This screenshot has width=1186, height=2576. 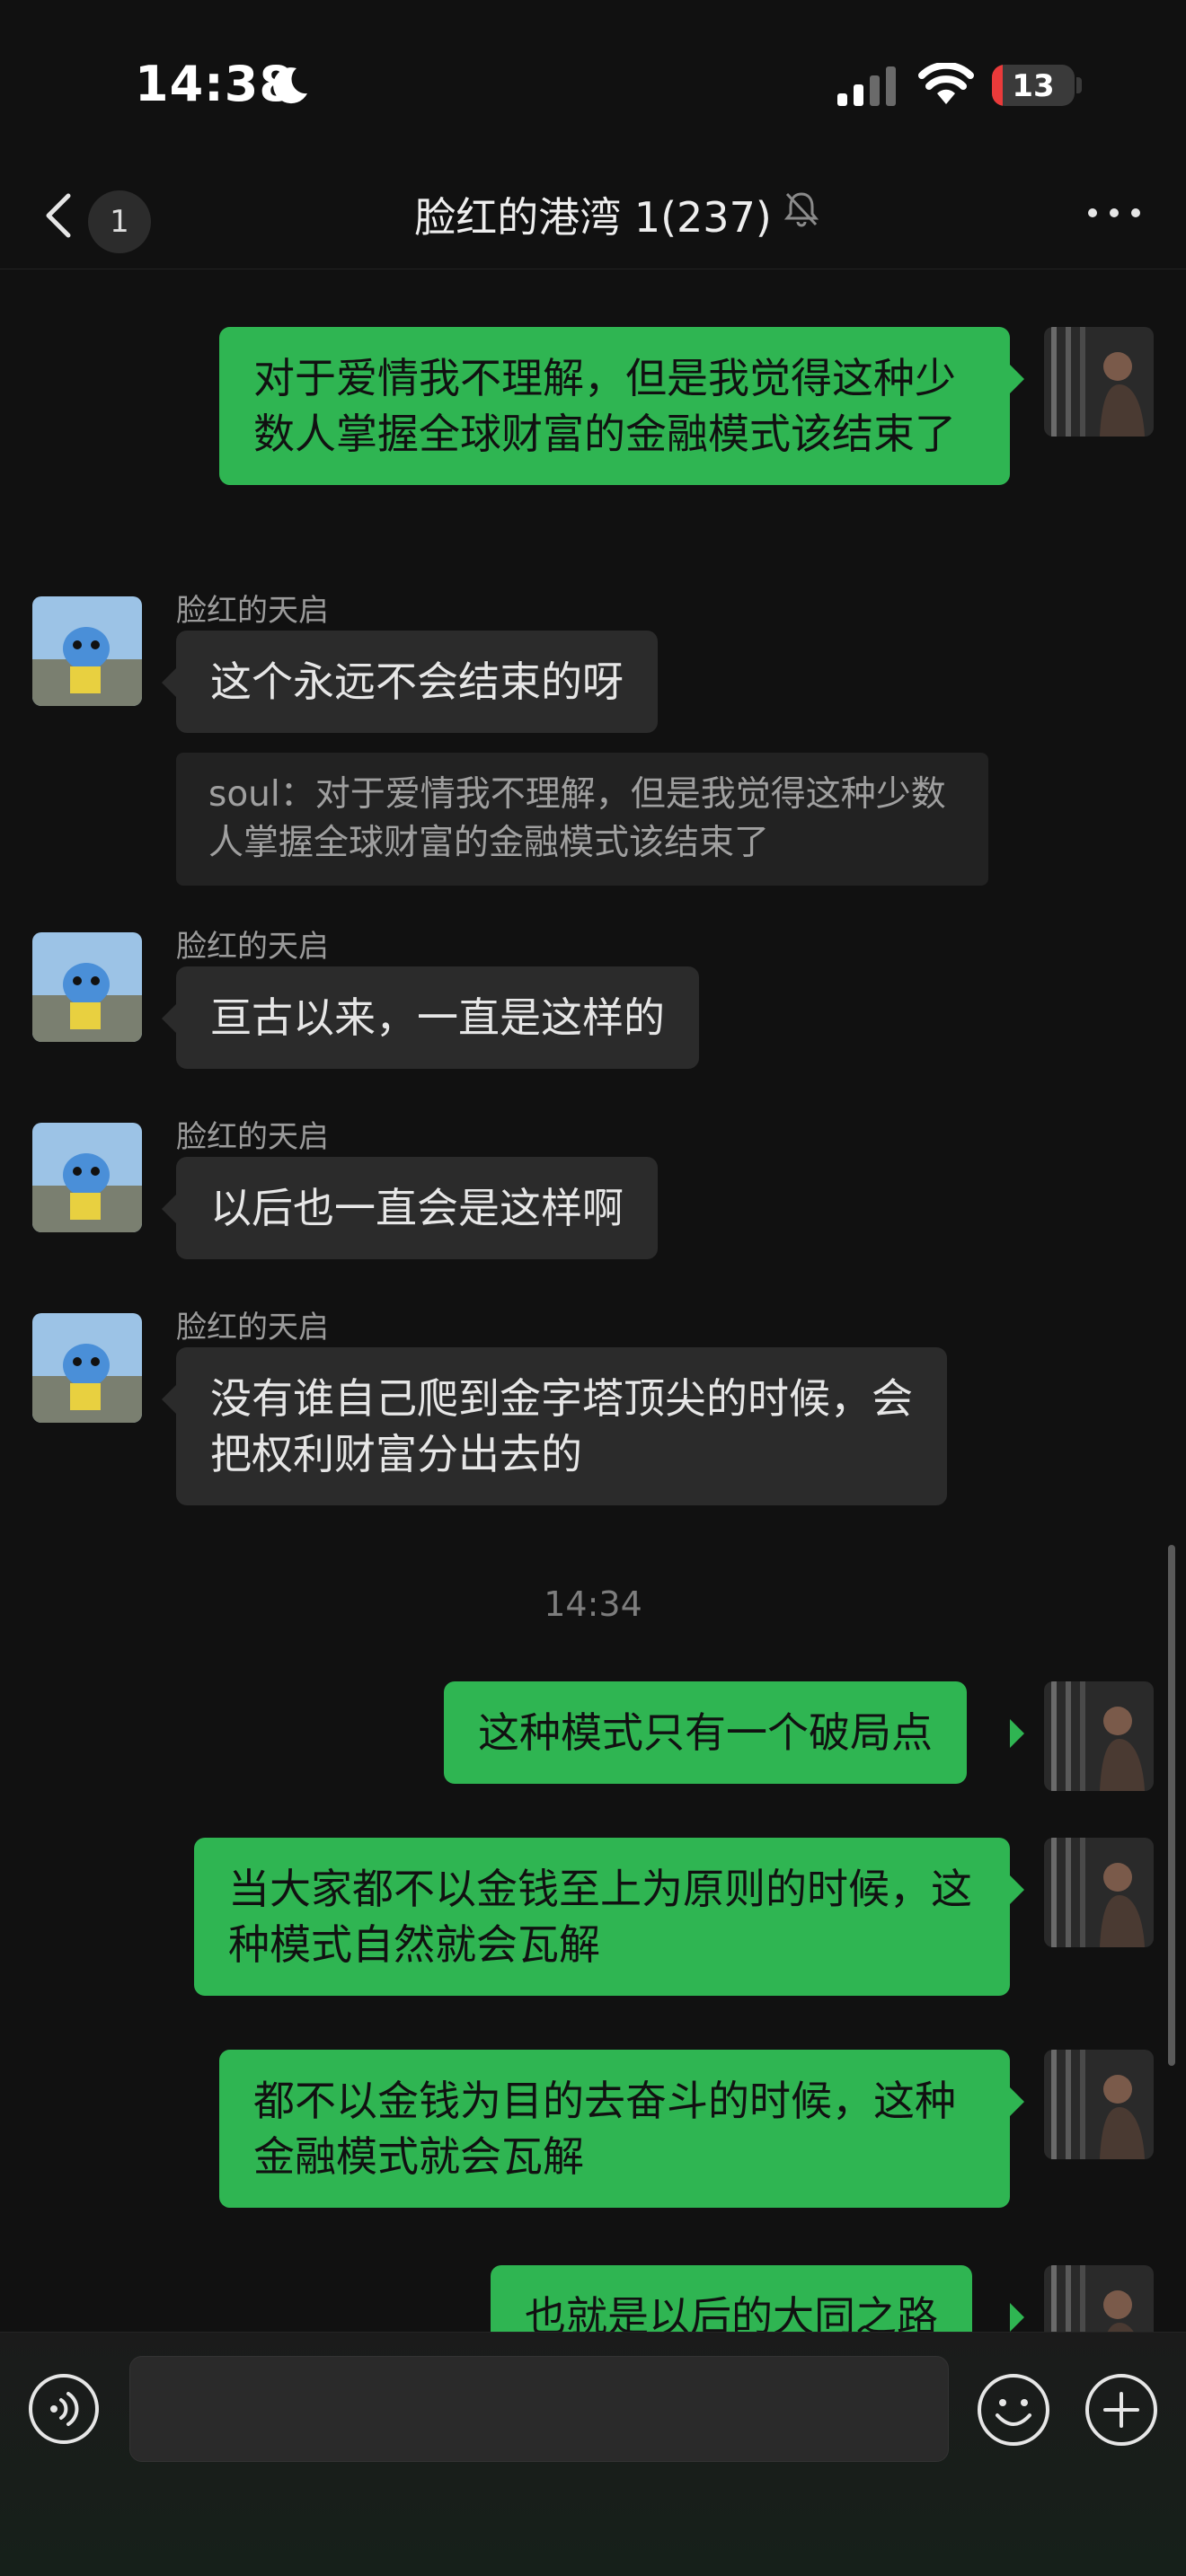 What do you see at coordinates (417, 682) in the screenshot?
I see `message-bubble-other: 这个永远不会结束的呀` at bounding box center [417, 682].